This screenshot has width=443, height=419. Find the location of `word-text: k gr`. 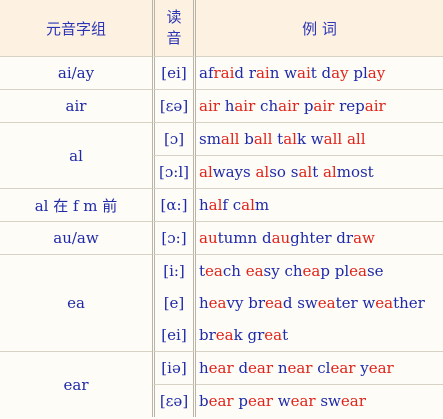

word-text: k gr is located at coordinates (249, 335).